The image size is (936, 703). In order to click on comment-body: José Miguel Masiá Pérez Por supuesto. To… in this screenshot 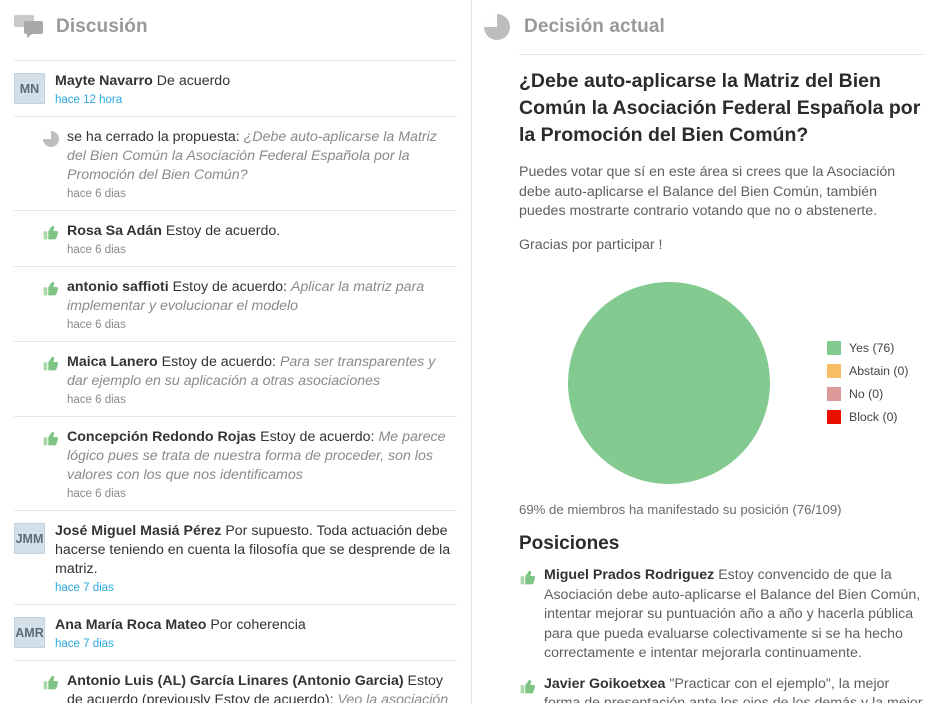, I will do `click(256, 558)`.